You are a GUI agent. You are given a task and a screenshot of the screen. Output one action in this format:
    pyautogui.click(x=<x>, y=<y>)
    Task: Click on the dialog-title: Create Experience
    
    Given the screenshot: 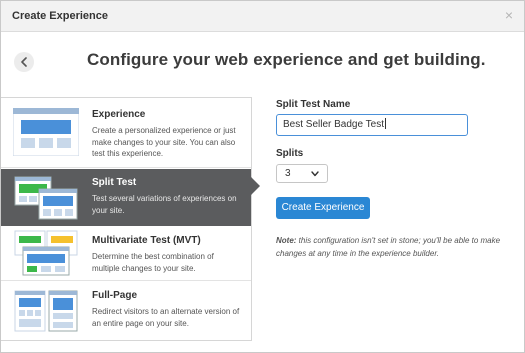 What is the action you would take?
    pyautogui.click(x=60, y=16)
    